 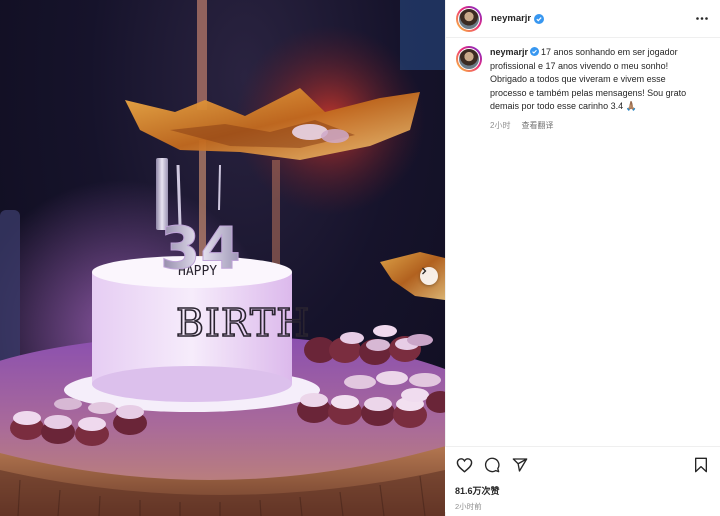 I want to click on action-bar, so click(x=582, y=465).